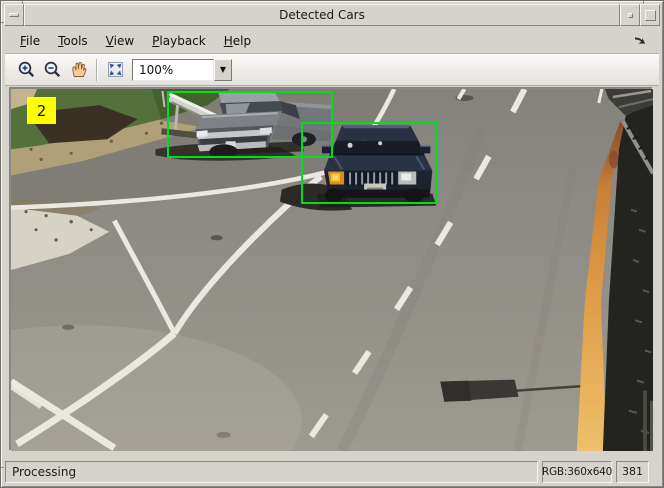  I want to click on zoom-out-icon, so click(52, 69).